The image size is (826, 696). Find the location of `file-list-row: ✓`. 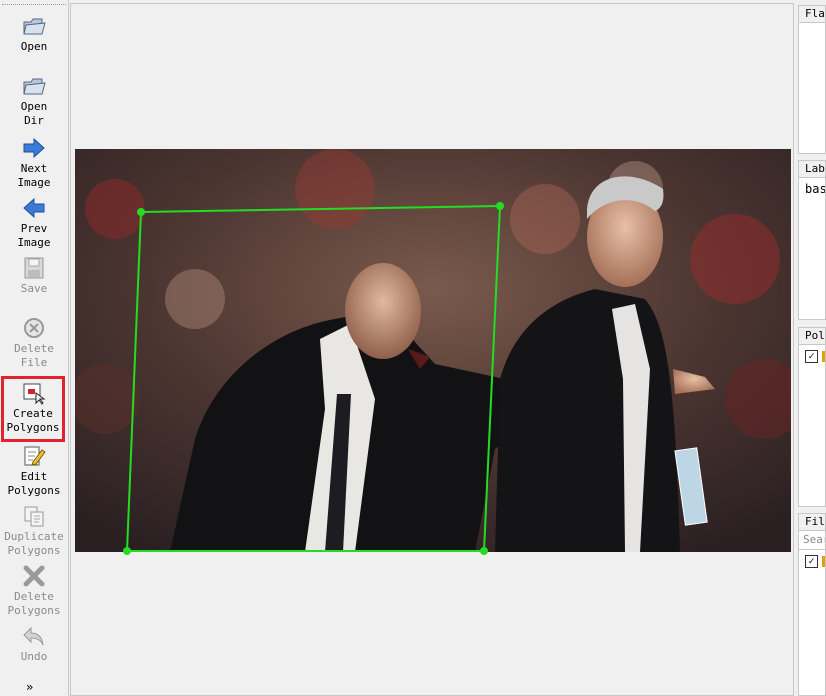

file-list-row: ✓ is located at coordinates (812, 559).